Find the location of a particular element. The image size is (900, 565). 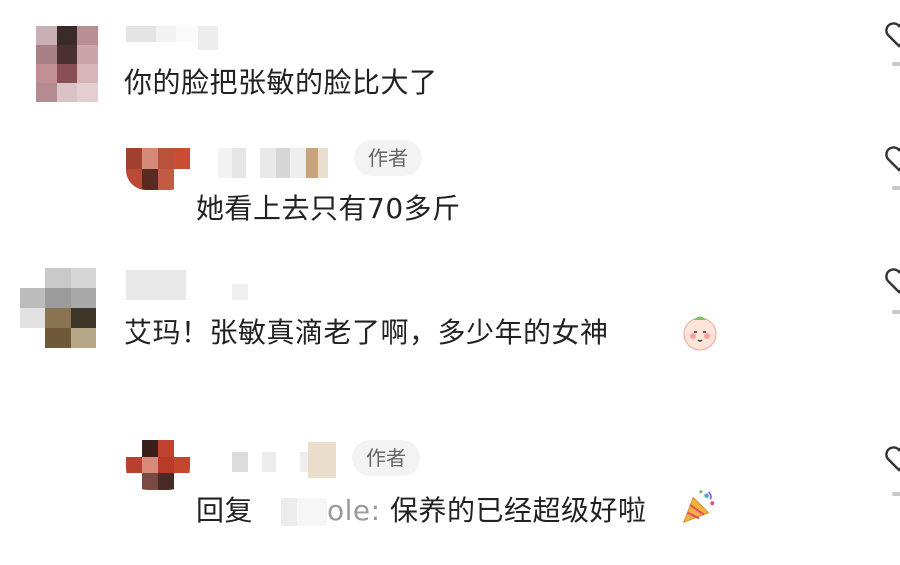

comment-text: 回复 ole: 保养的已经超级好啦 is located at coordinates (421, 511).